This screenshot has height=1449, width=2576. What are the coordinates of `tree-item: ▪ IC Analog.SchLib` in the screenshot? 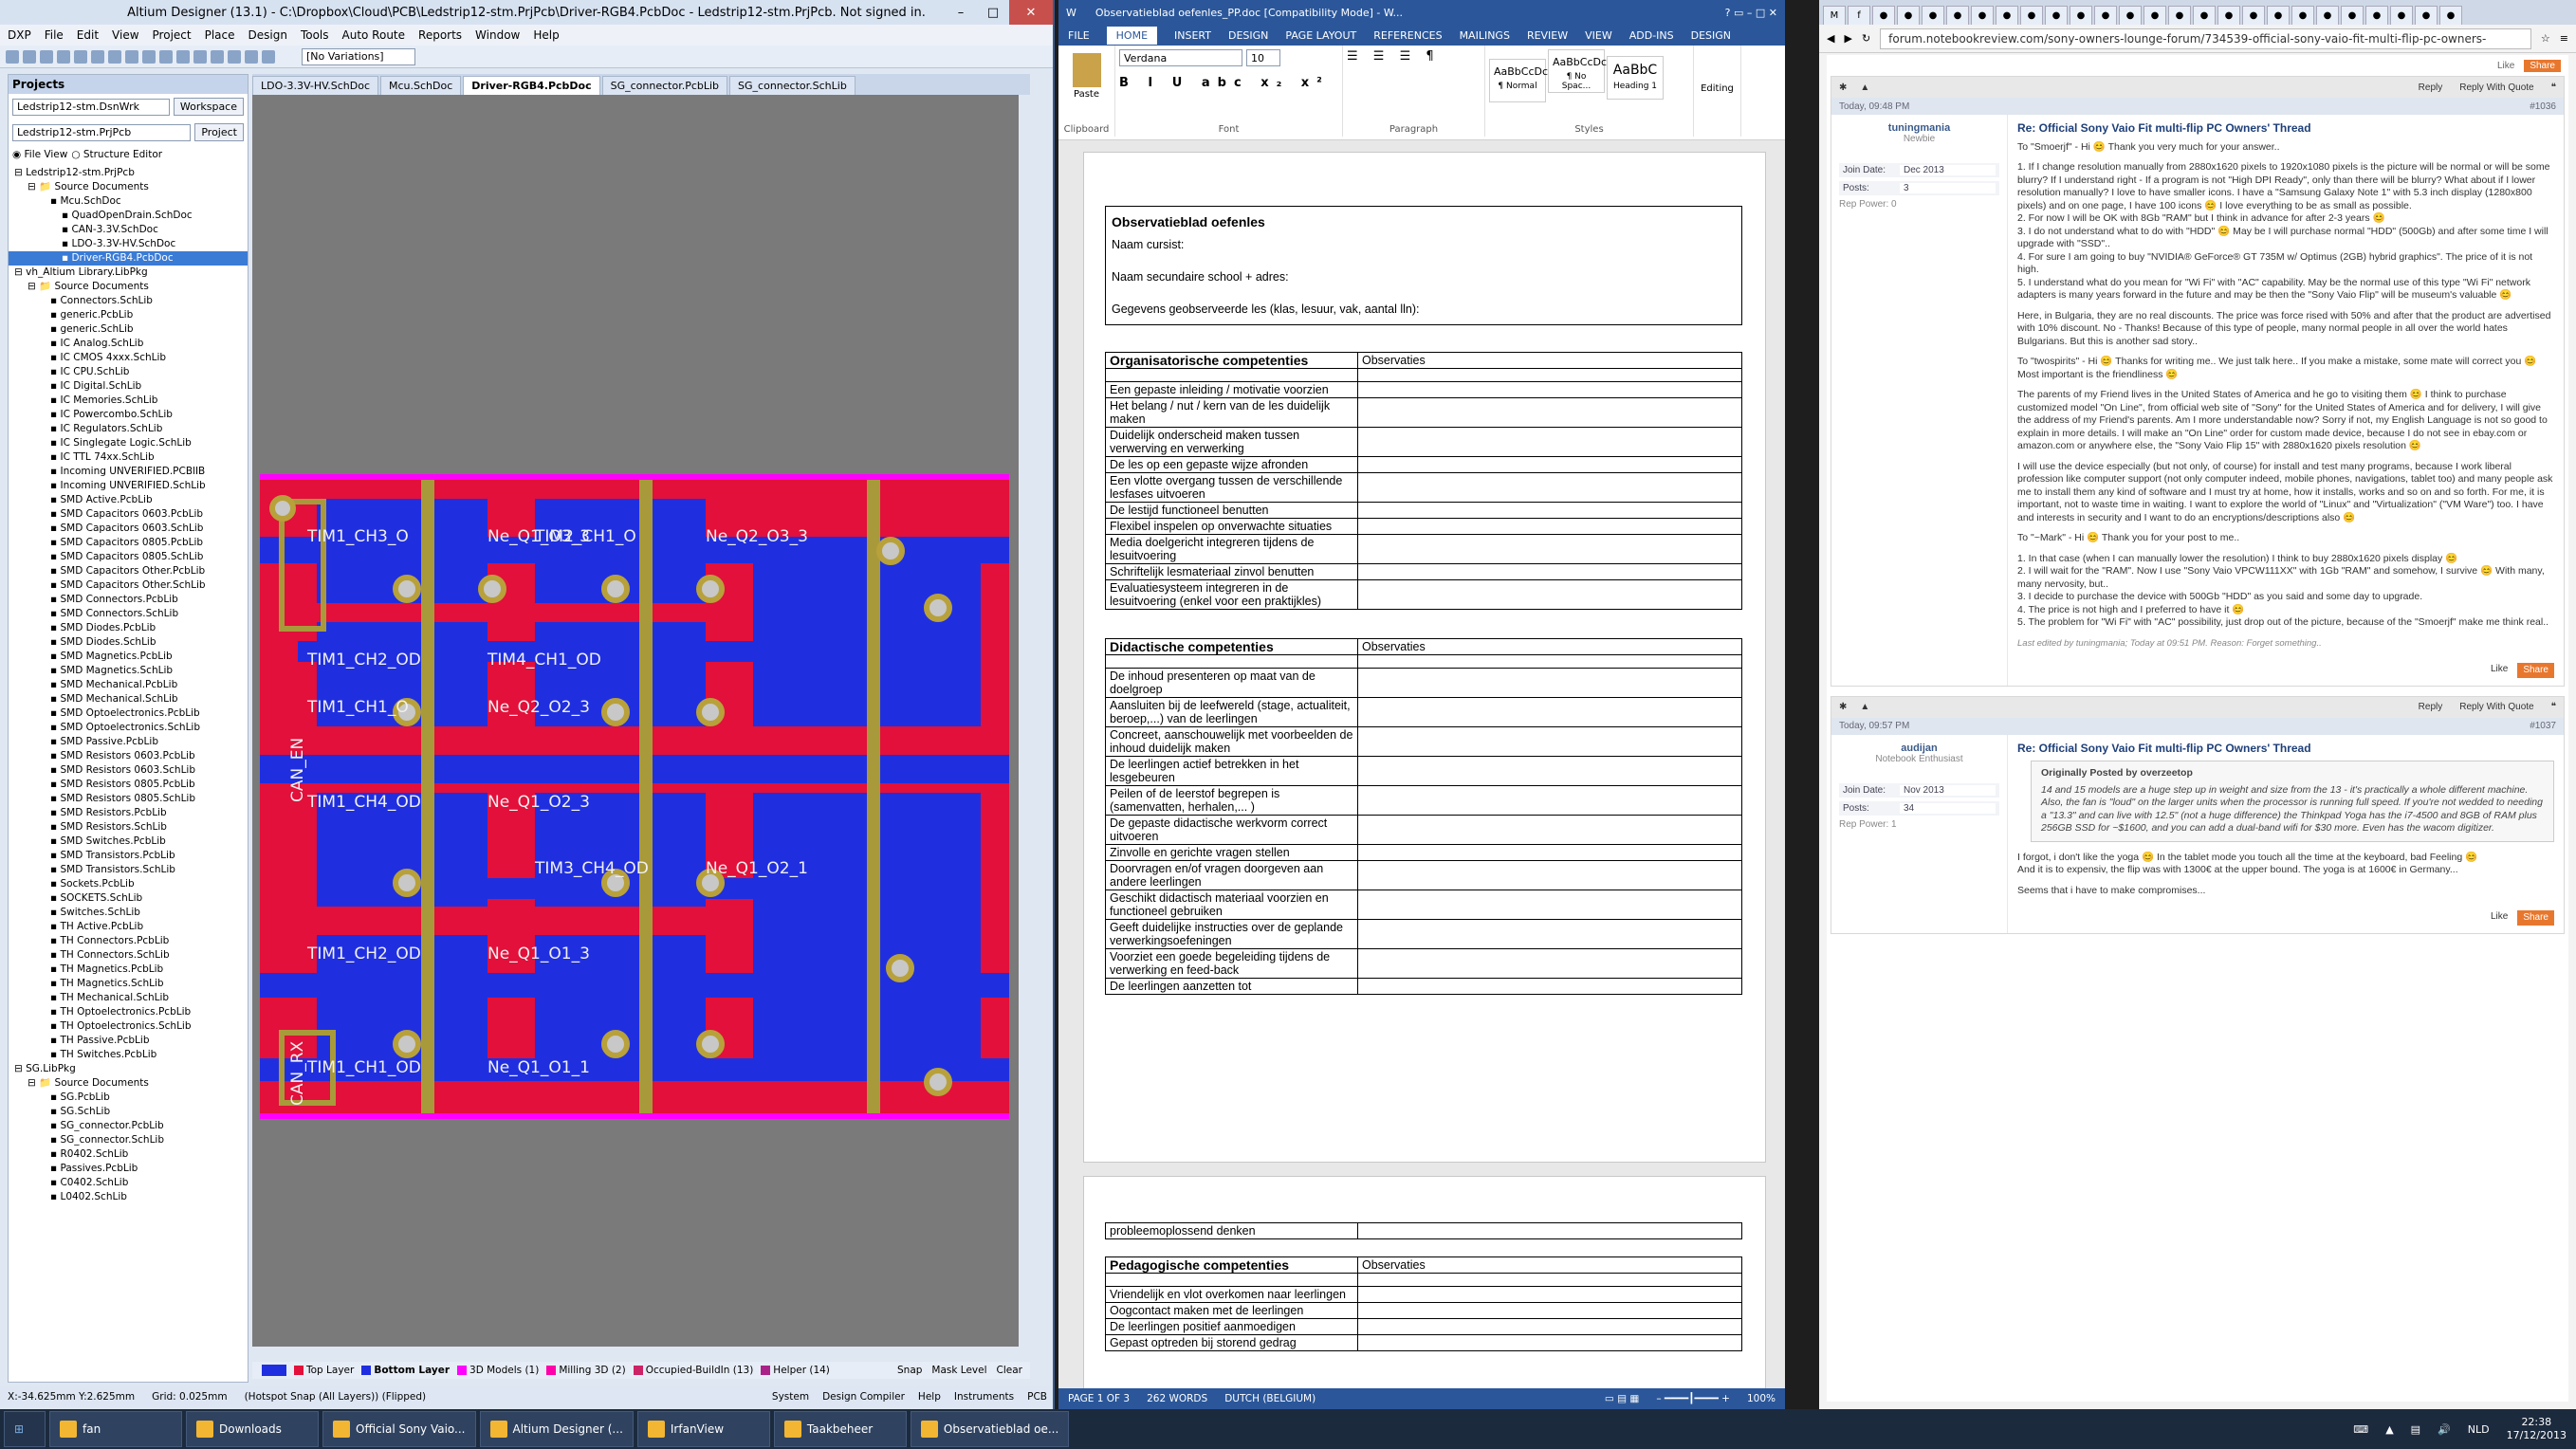 It's located at (128, 344).